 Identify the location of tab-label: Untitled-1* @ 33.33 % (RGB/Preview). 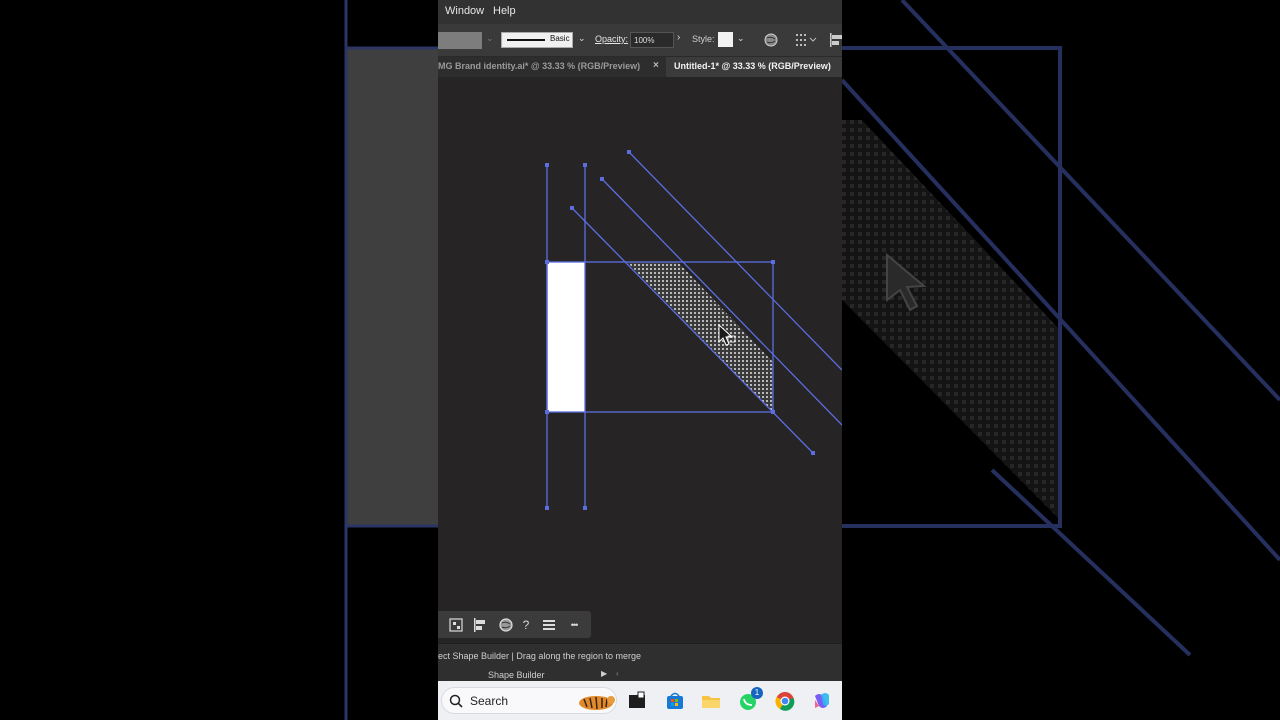
(752, 66).